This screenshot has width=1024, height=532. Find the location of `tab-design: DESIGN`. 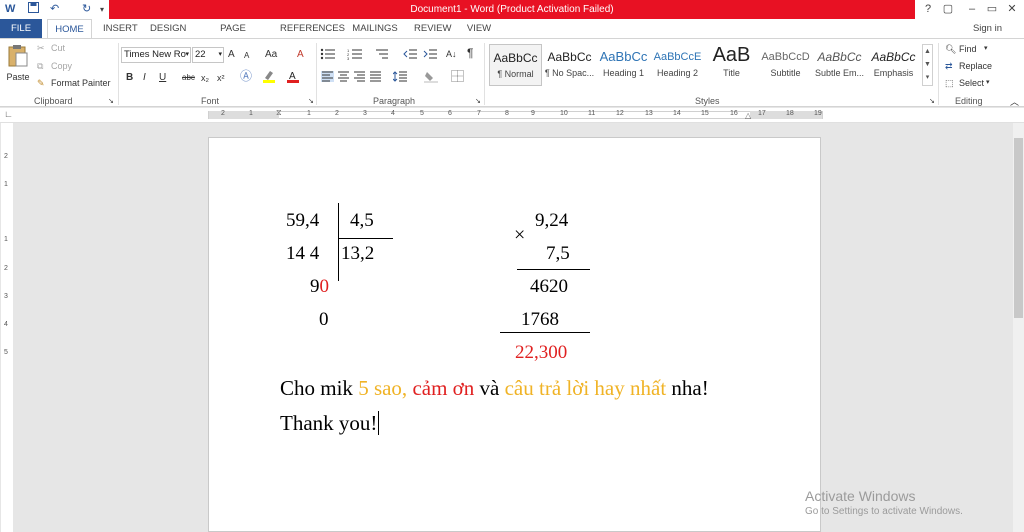

tab-design: DESIGN is located at coordinates (168, 28).